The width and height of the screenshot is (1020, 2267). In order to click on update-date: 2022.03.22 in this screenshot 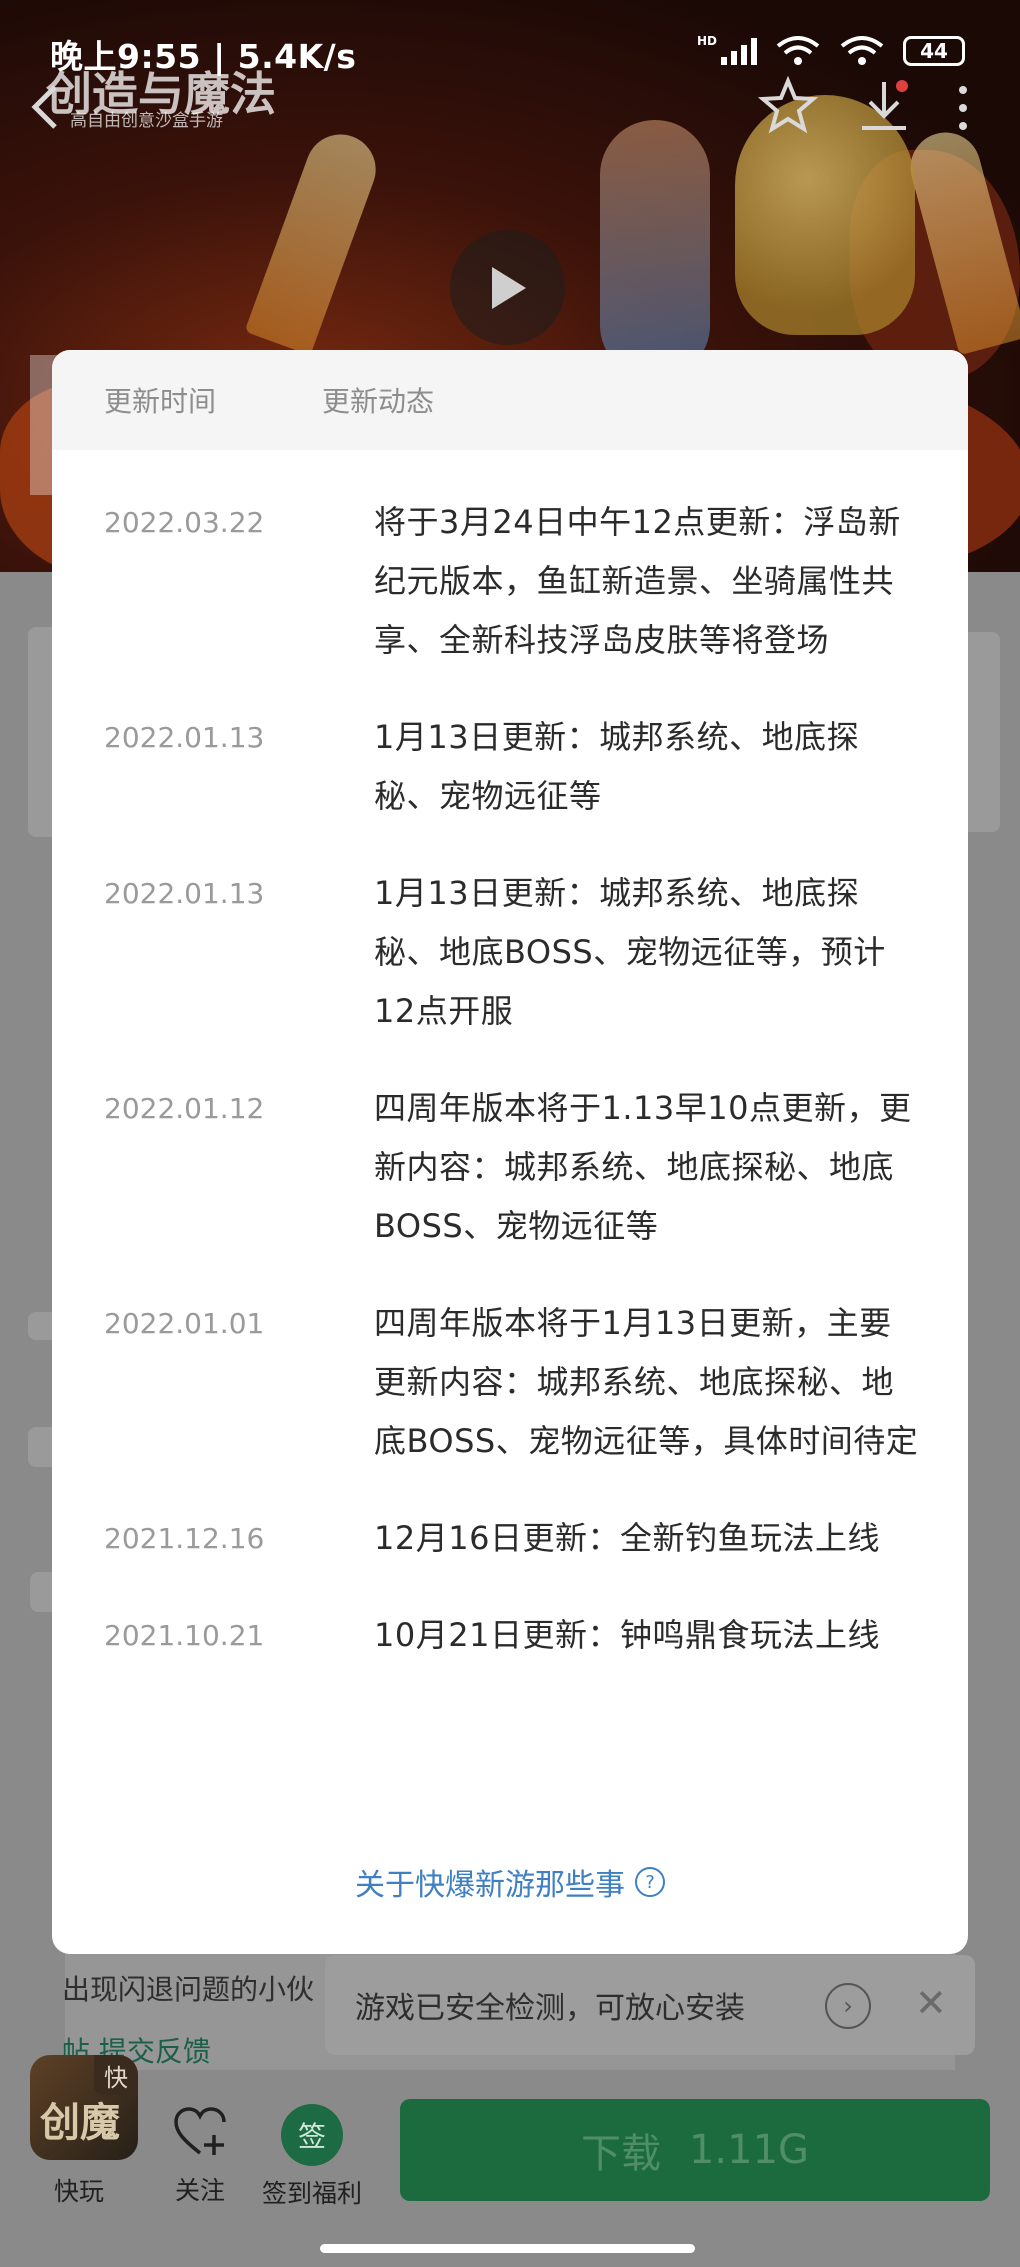, I will do `click(184, 522)`.